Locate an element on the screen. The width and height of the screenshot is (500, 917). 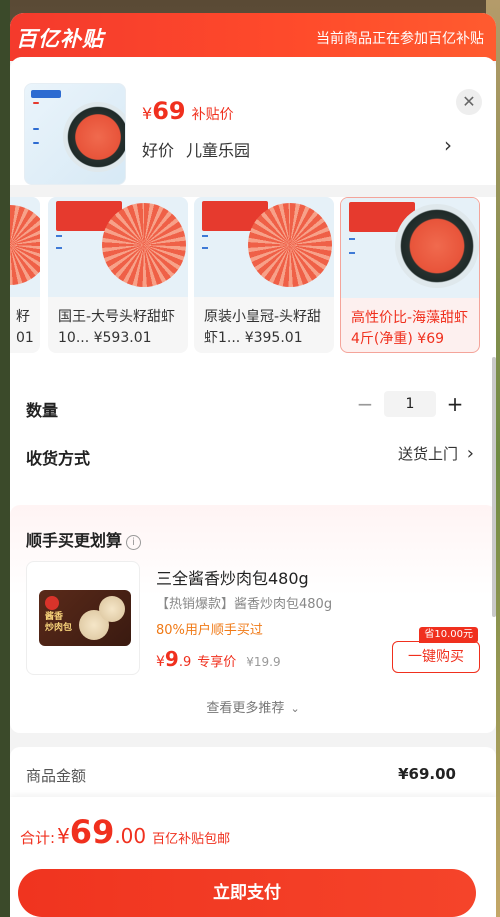
more-recommend-text: 查看更多推荐 is located at coordinates (245, 708).